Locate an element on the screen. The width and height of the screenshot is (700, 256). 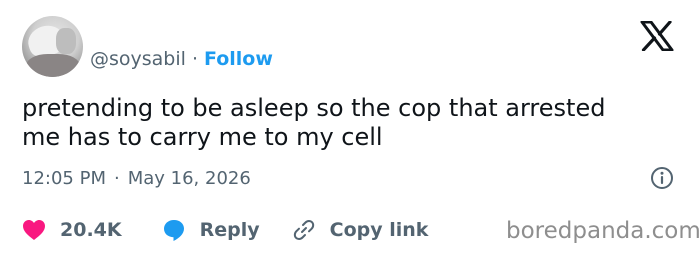
watermark: boredpanda.com is located at coordinates (603, 231).